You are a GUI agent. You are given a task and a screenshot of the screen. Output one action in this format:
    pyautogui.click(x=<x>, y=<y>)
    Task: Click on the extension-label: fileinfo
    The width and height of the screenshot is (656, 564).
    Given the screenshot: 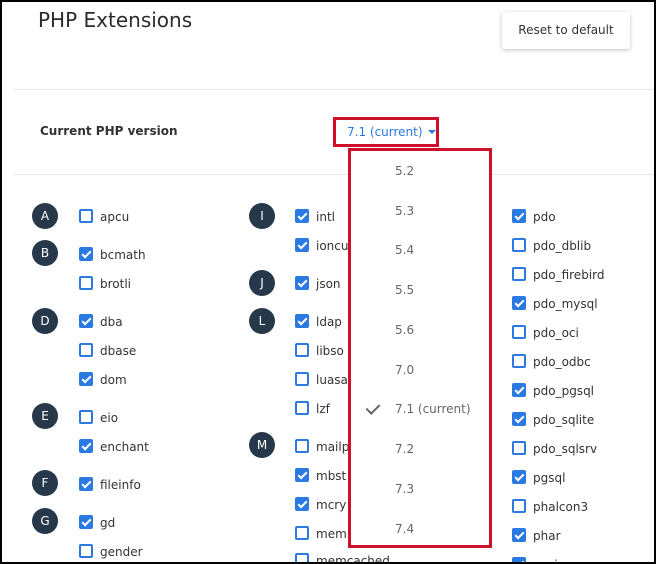 What is the action you would take?
    pyautogui.click(x=120, y=485)
    